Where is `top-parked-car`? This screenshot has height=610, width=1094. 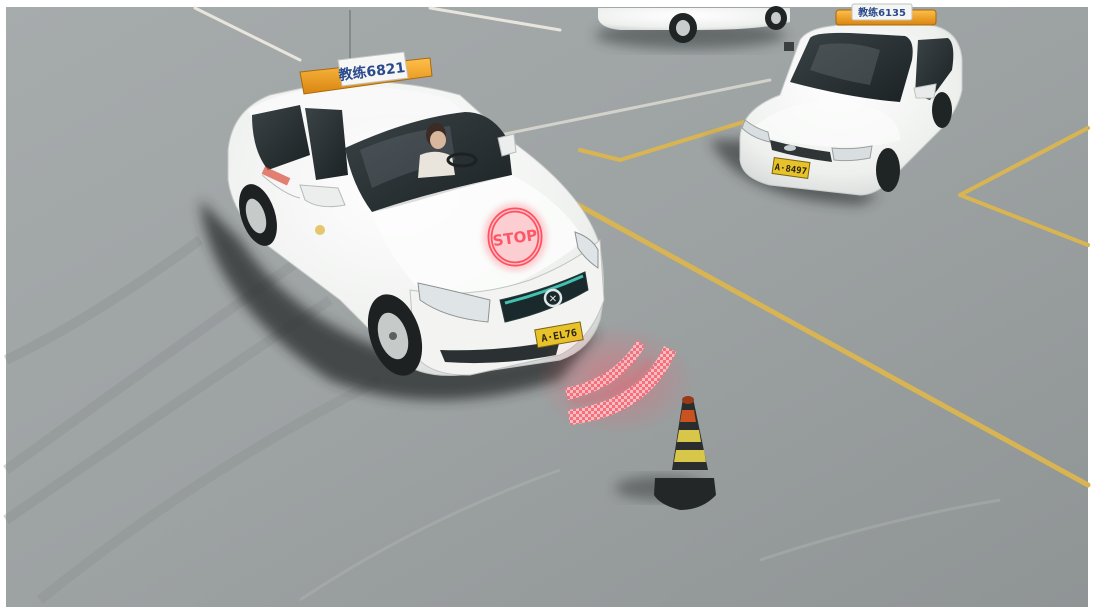 top-parked-car is located at coordinates (692, 27).